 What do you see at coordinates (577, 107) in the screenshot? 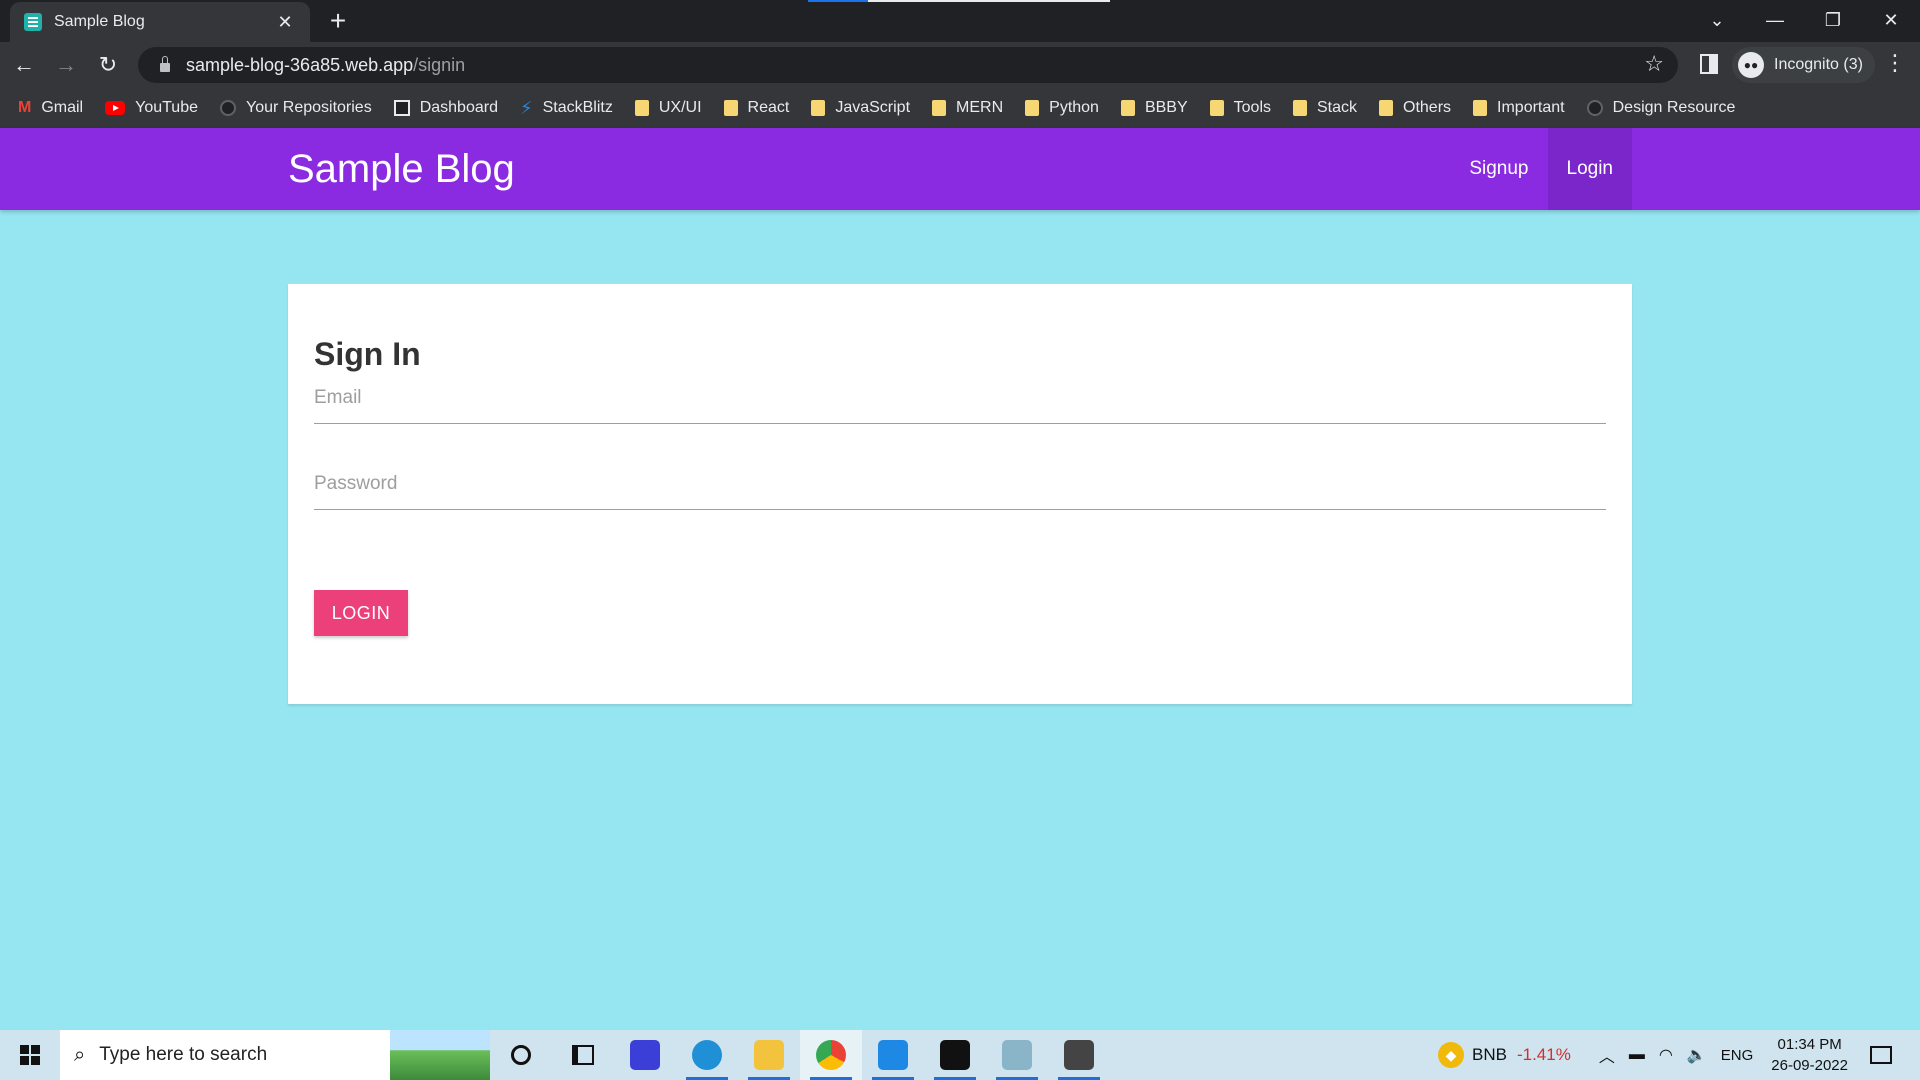
I see `bookmark-label: StackBlitz` at bounding box center [577, 107].